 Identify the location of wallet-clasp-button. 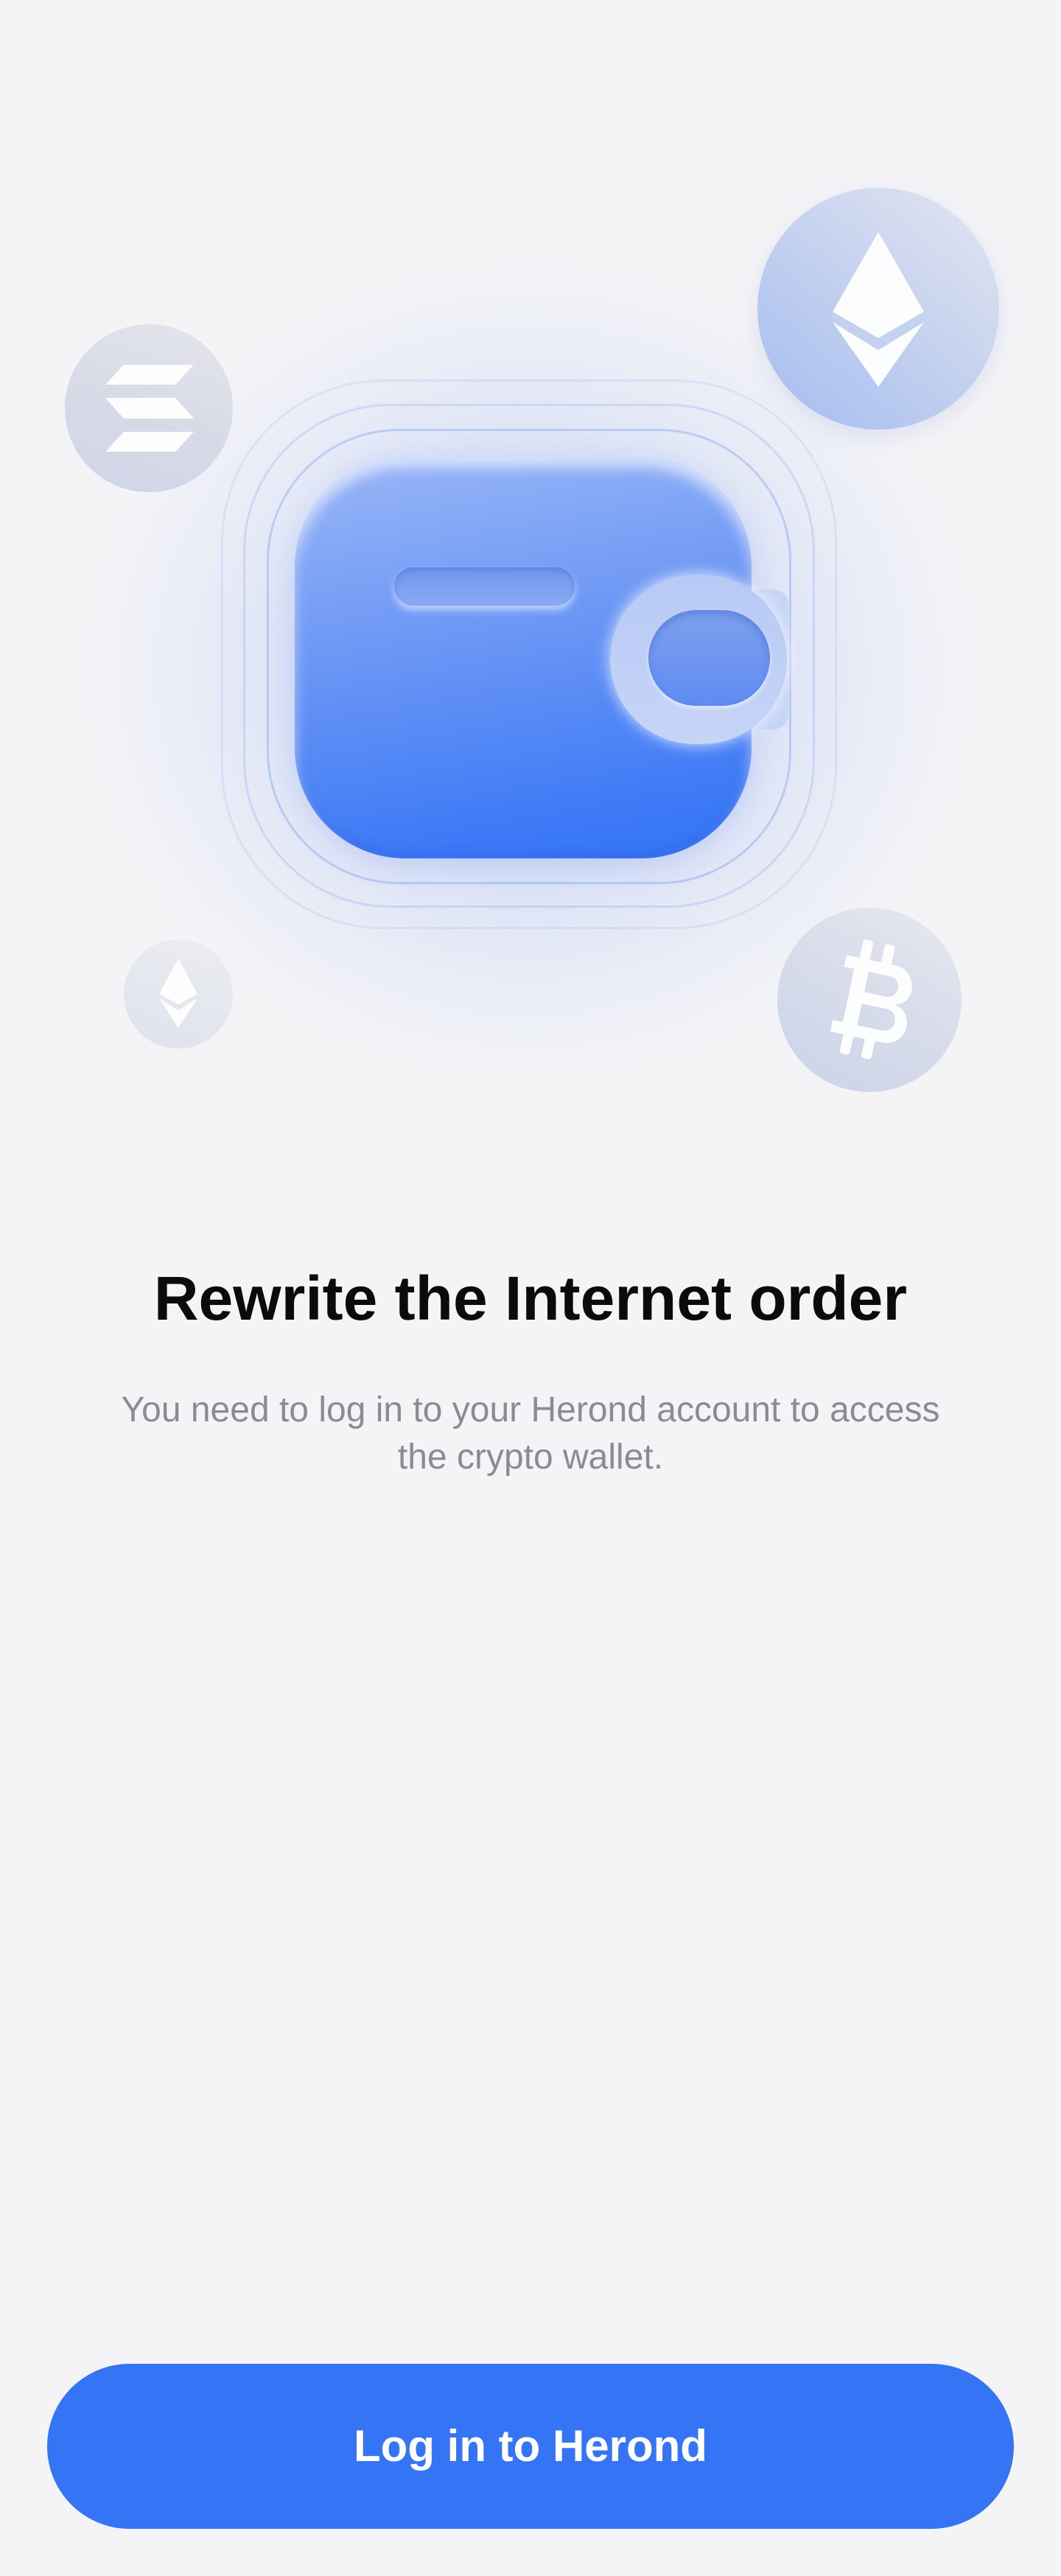
(709, 658).